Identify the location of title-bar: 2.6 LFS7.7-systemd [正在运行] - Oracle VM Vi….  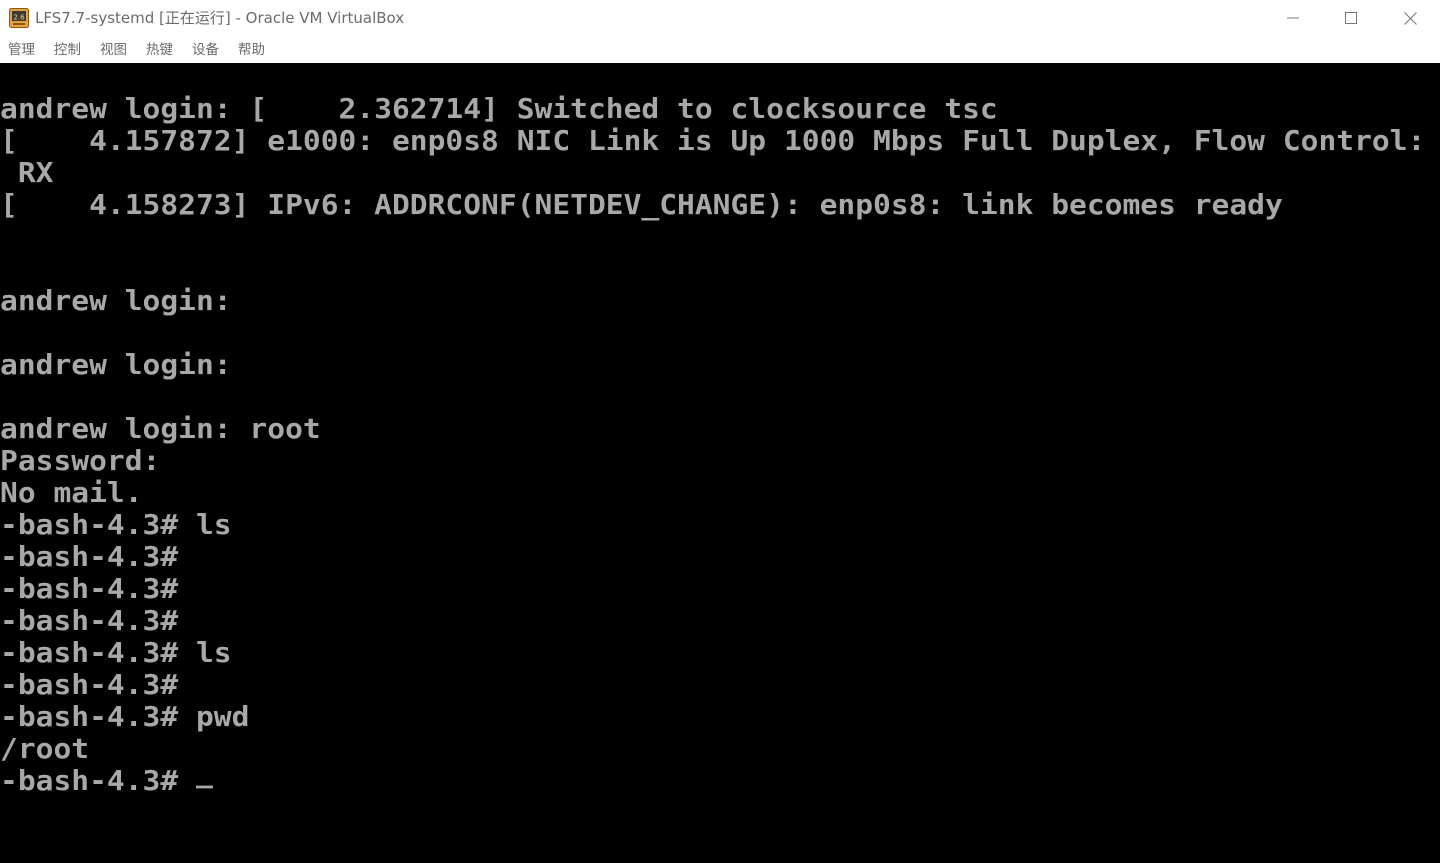
(720, 18).